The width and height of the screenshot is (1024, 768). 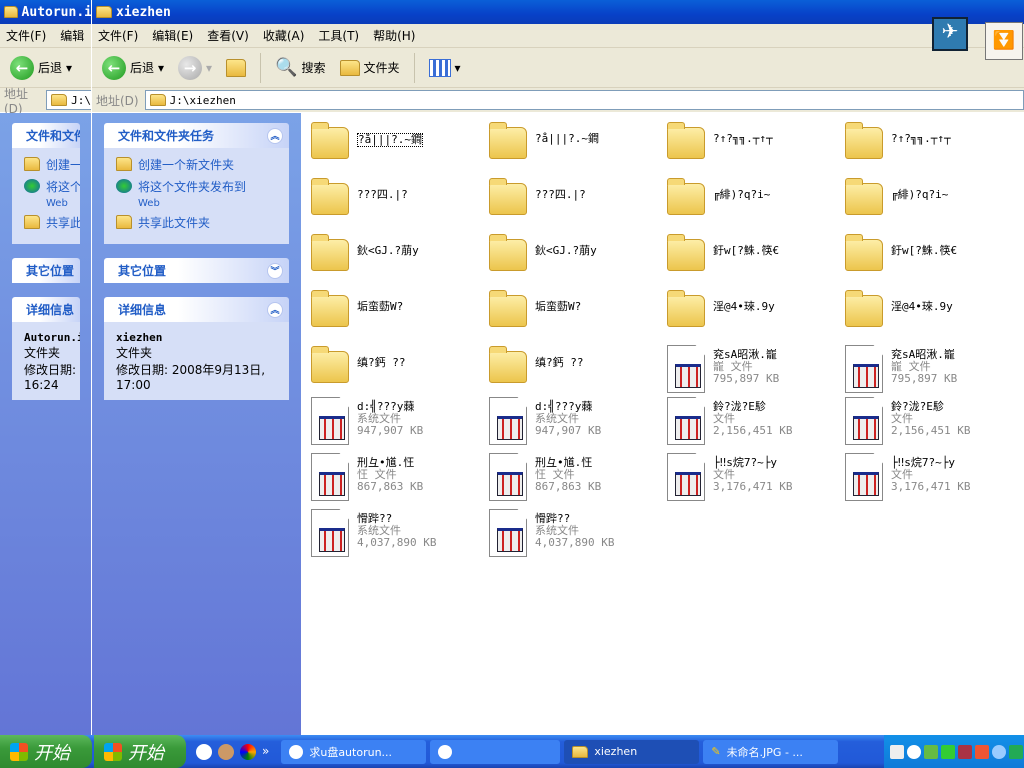 What do you see at coordinates (236, 68) in the screenshot?
I see `up-folder-button` at bounding box center [236, 68].